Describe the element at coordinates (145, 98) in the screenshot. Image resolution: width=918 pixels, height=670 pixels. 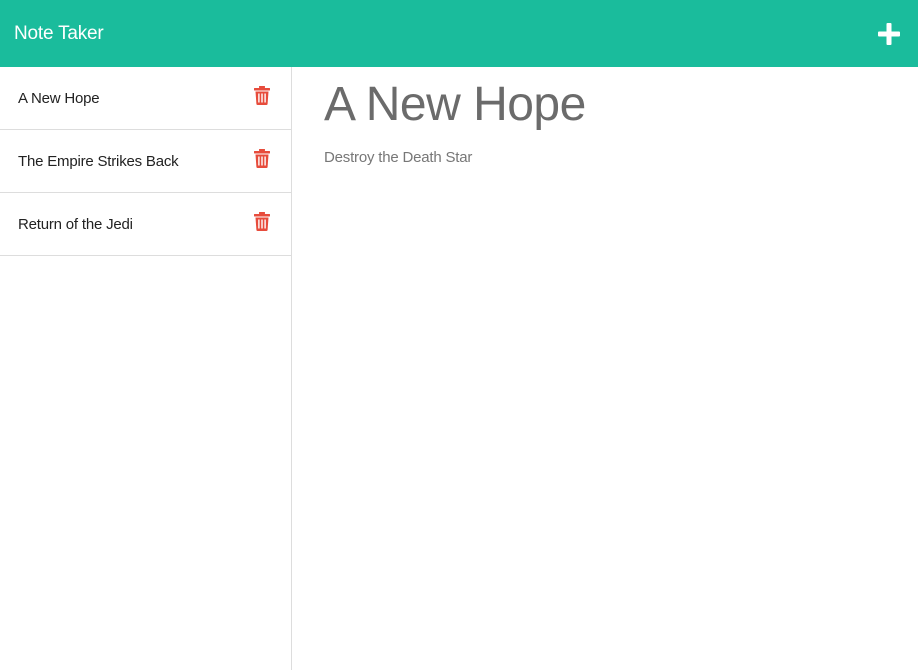
I see `list-item: A New Hope` at that location.